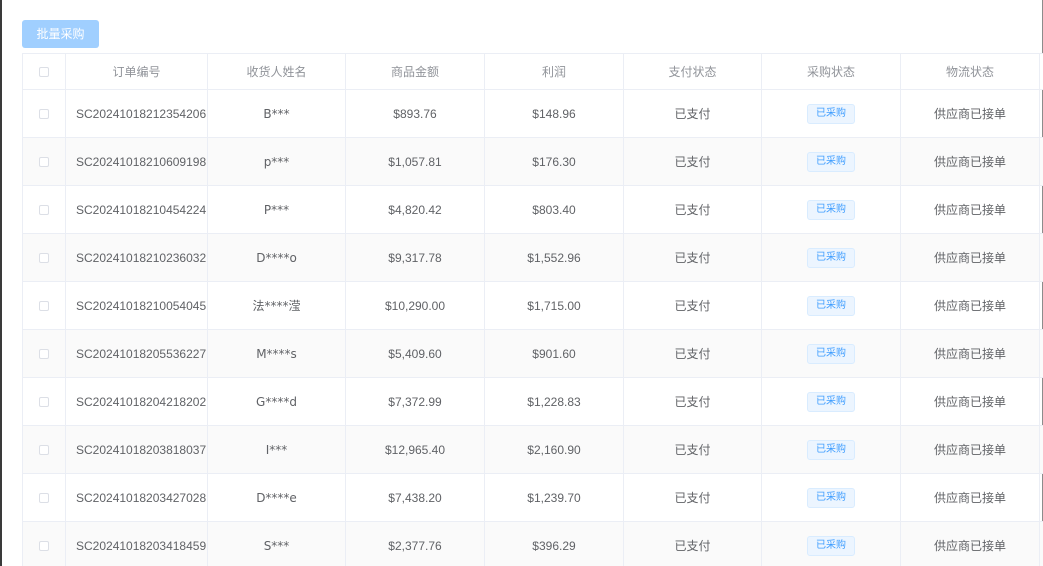  Describe the element at coordinates (554, 209) in the screenshot. I see `profit-cell: $803.40` at that location.